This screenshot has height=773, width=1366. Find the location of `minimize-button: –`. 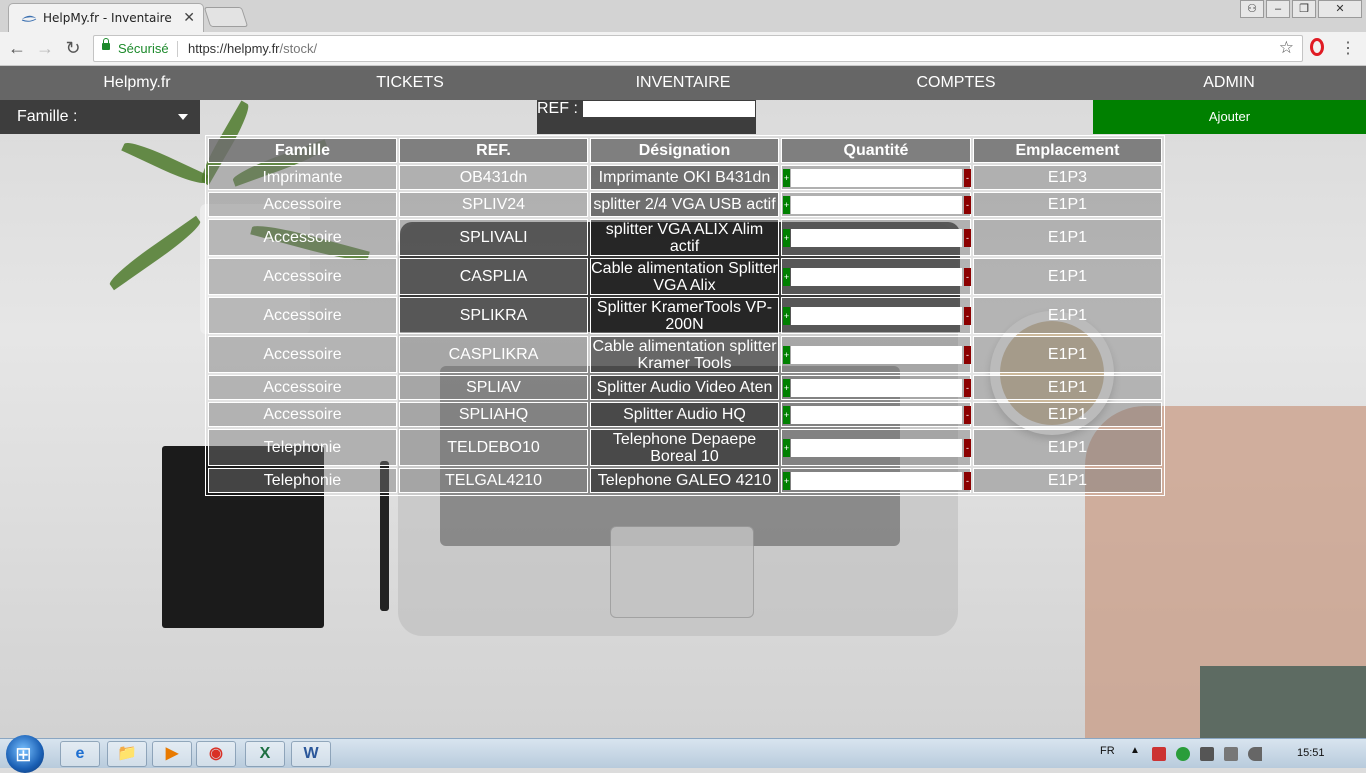

minimize-button: – is located at coordinates (1278, 9).